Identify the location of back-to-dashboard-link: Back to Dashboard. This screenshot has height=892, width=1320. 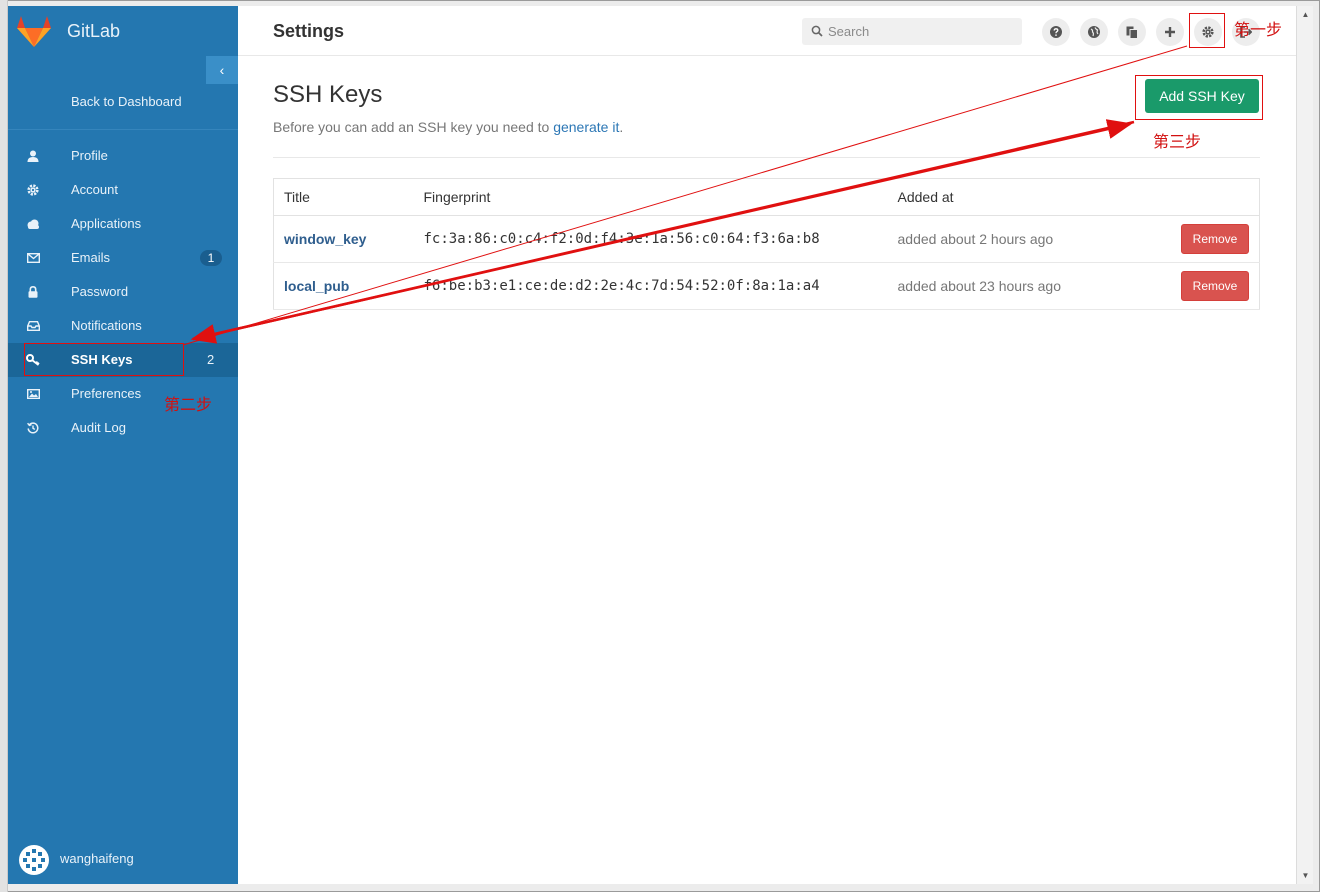
(123, 107).